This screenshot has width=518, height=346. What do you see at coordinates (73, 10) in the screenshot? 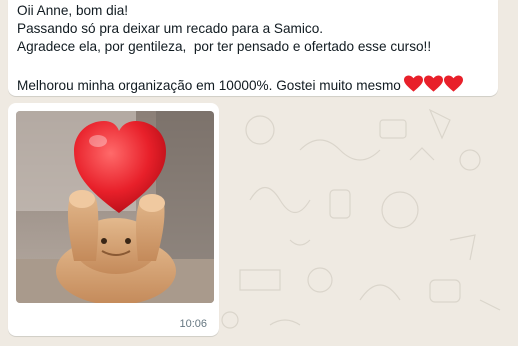
I see `message-line: Oii Anne, bom dia!` at bounding box center [73, 10].